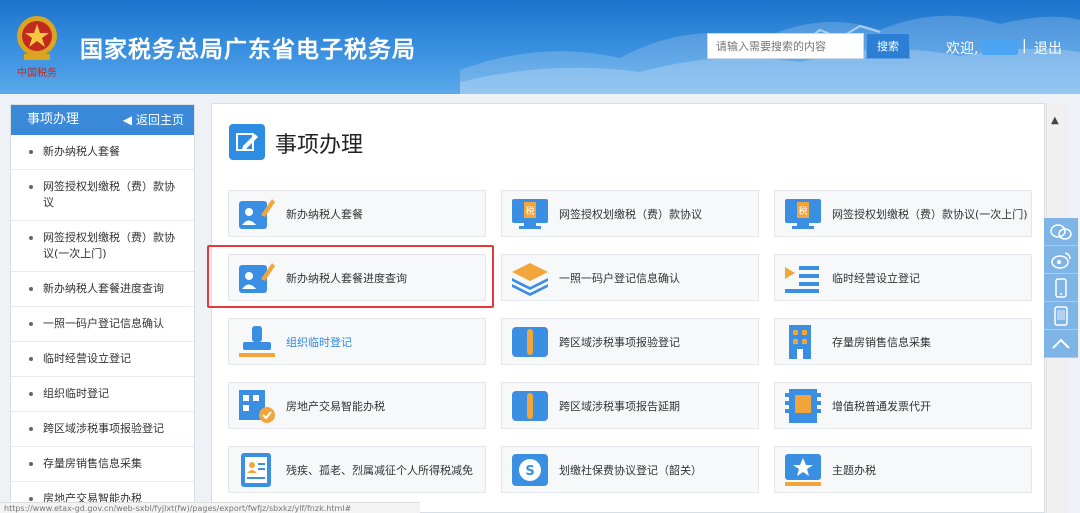 Image resolution: width=1080 pixels, height=513 pixels. What do you see at coordinates (248, 50) in the screenshot?
I see `site-title: 国家税务总局广东省电子税务局` at bounding box center [248, 50].